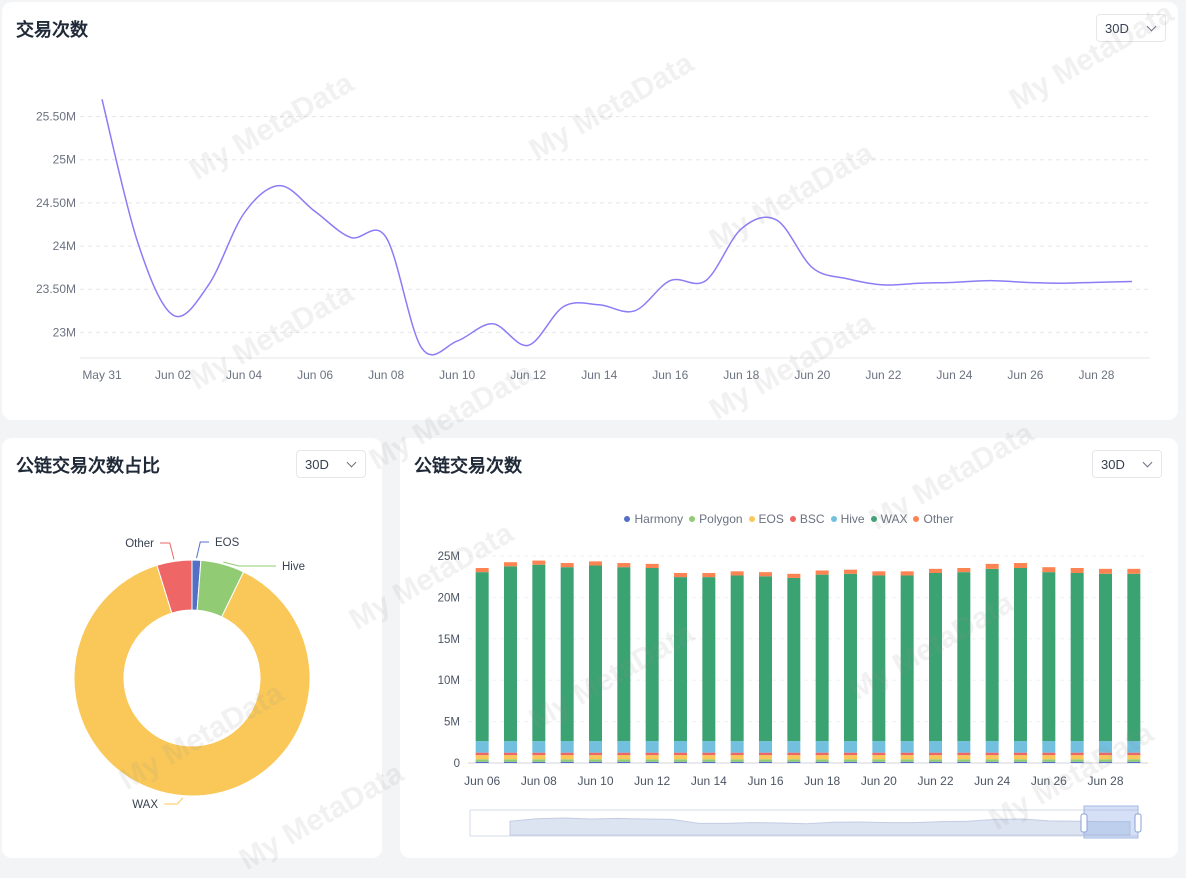  I want to click on y-tick-label: 5M, so click(452, 723).